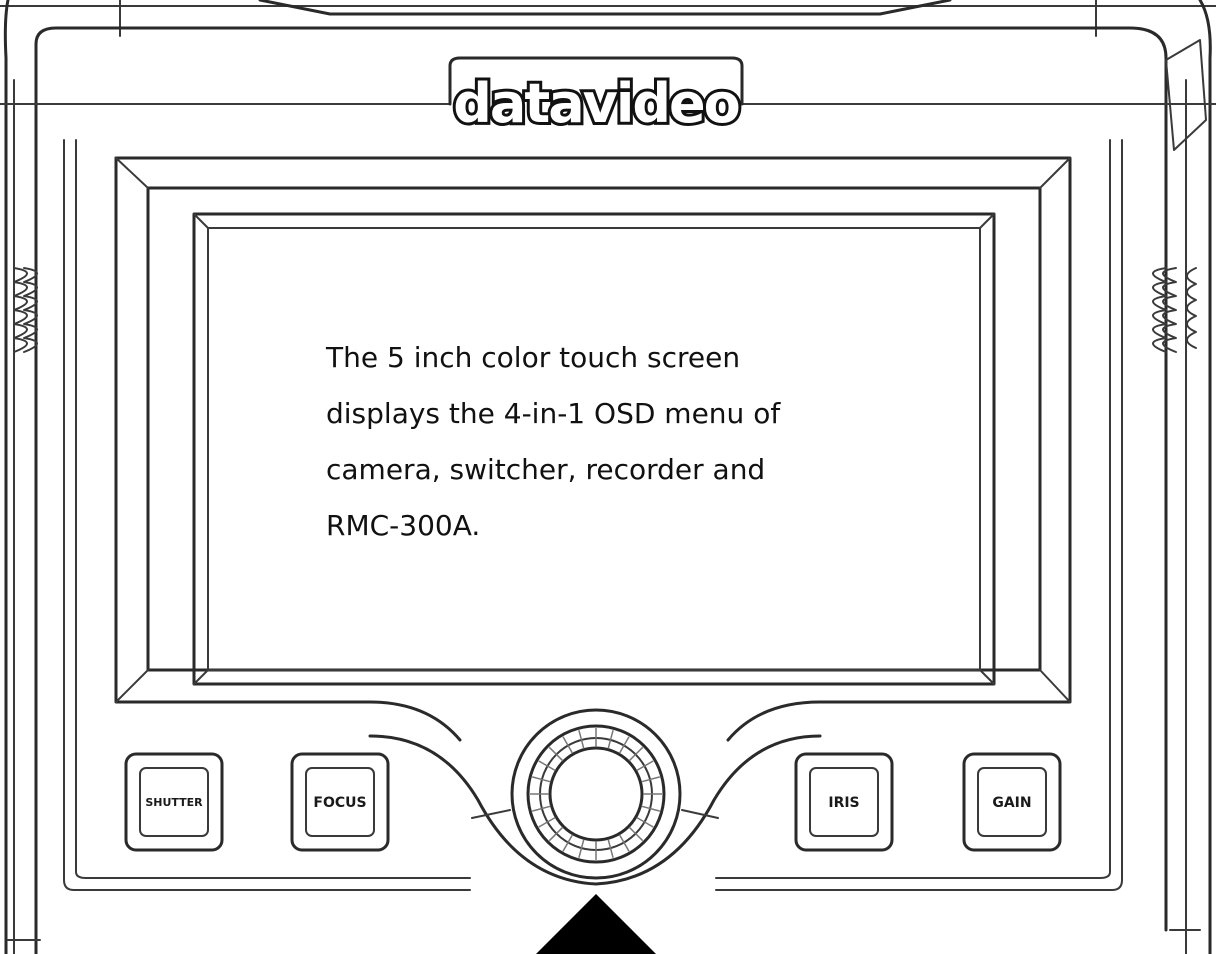  What do you see at coordinates (533, 357) in the screenshot?
I see `caption-line-1: The 5 inch color touch screen` at bounding box center [533, 357].